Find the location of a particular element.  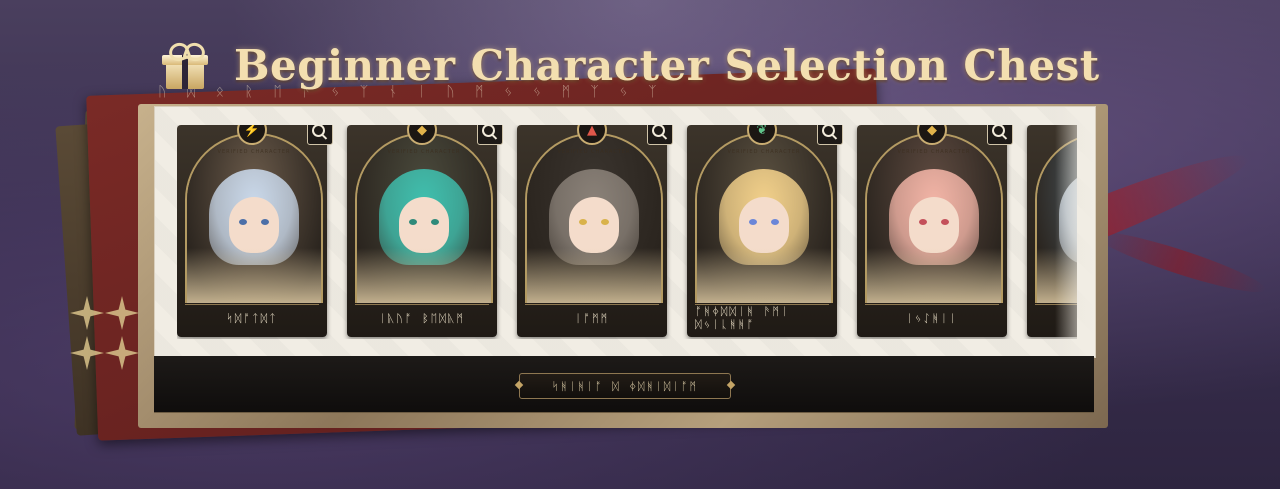

action-bar: ᛋᚻᛁᚻᛁᚩ ᛞ ᛄᛞᚻᛁᛞᛁᚩᛗ is located at coordinates (624, 384).